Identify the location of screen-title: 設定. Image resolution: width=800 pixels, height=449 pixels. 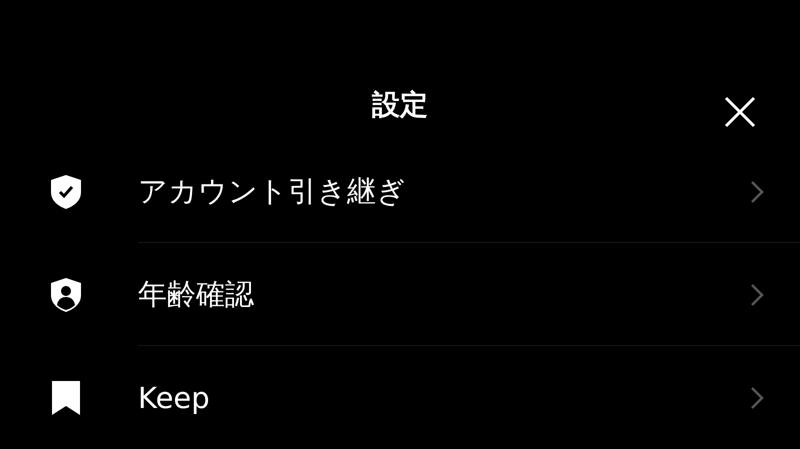
(400, 105).